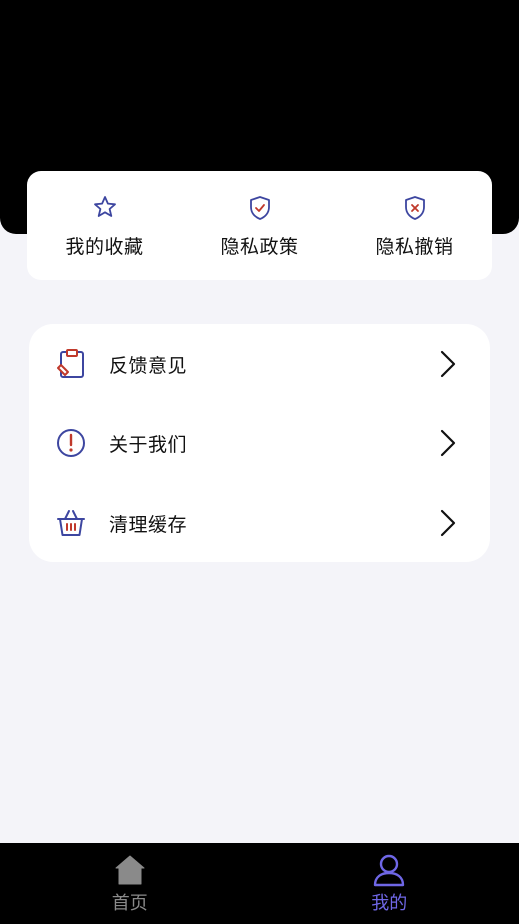 The image size is (519, 924). Describe the element at coordinates (259, 364) in the screenshot. I see `menu-item-feedback: 反馈意见` at that location.